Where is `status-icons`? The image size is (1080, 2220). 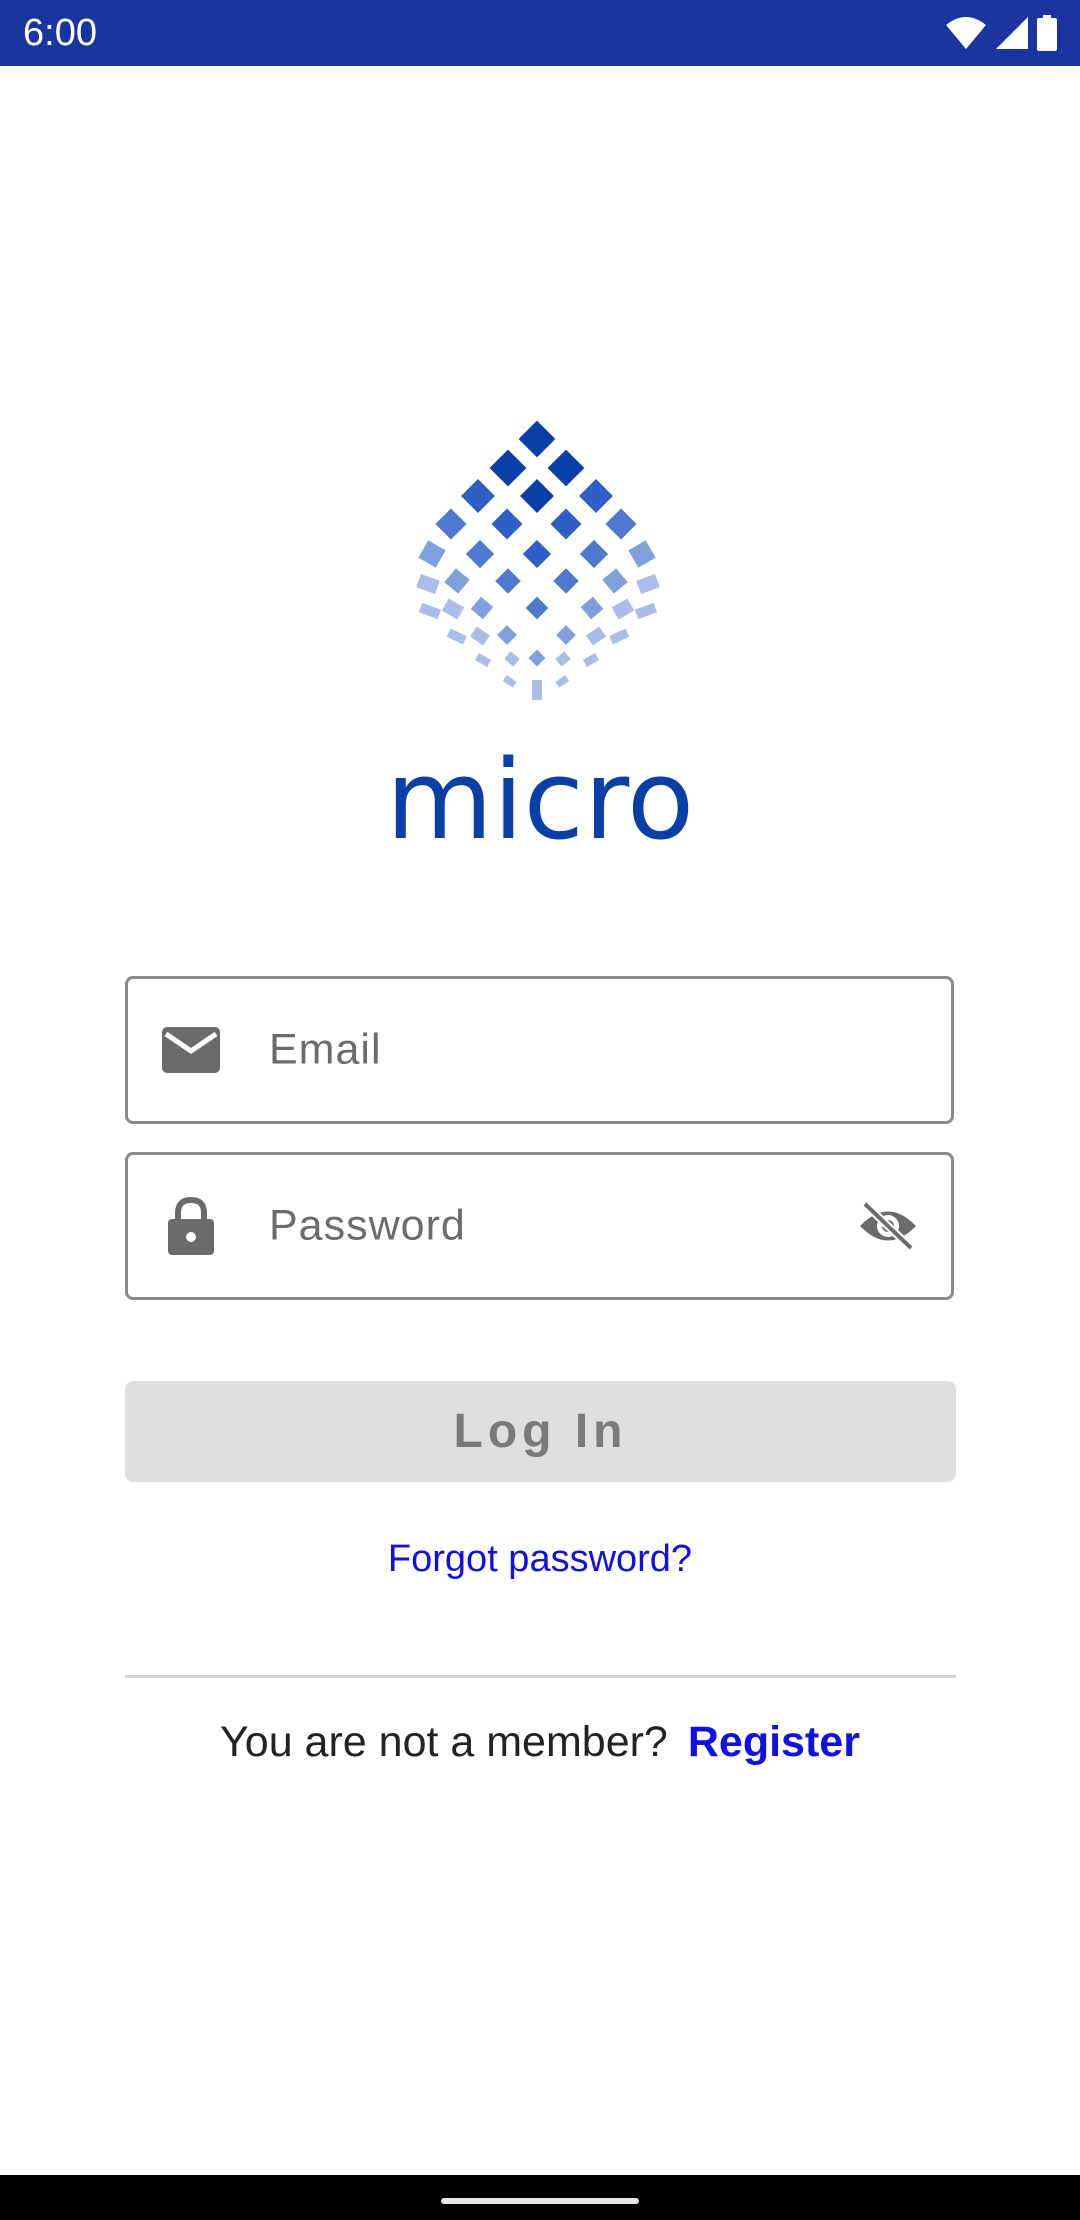
status-icons is located at coordinates (1001, 33).